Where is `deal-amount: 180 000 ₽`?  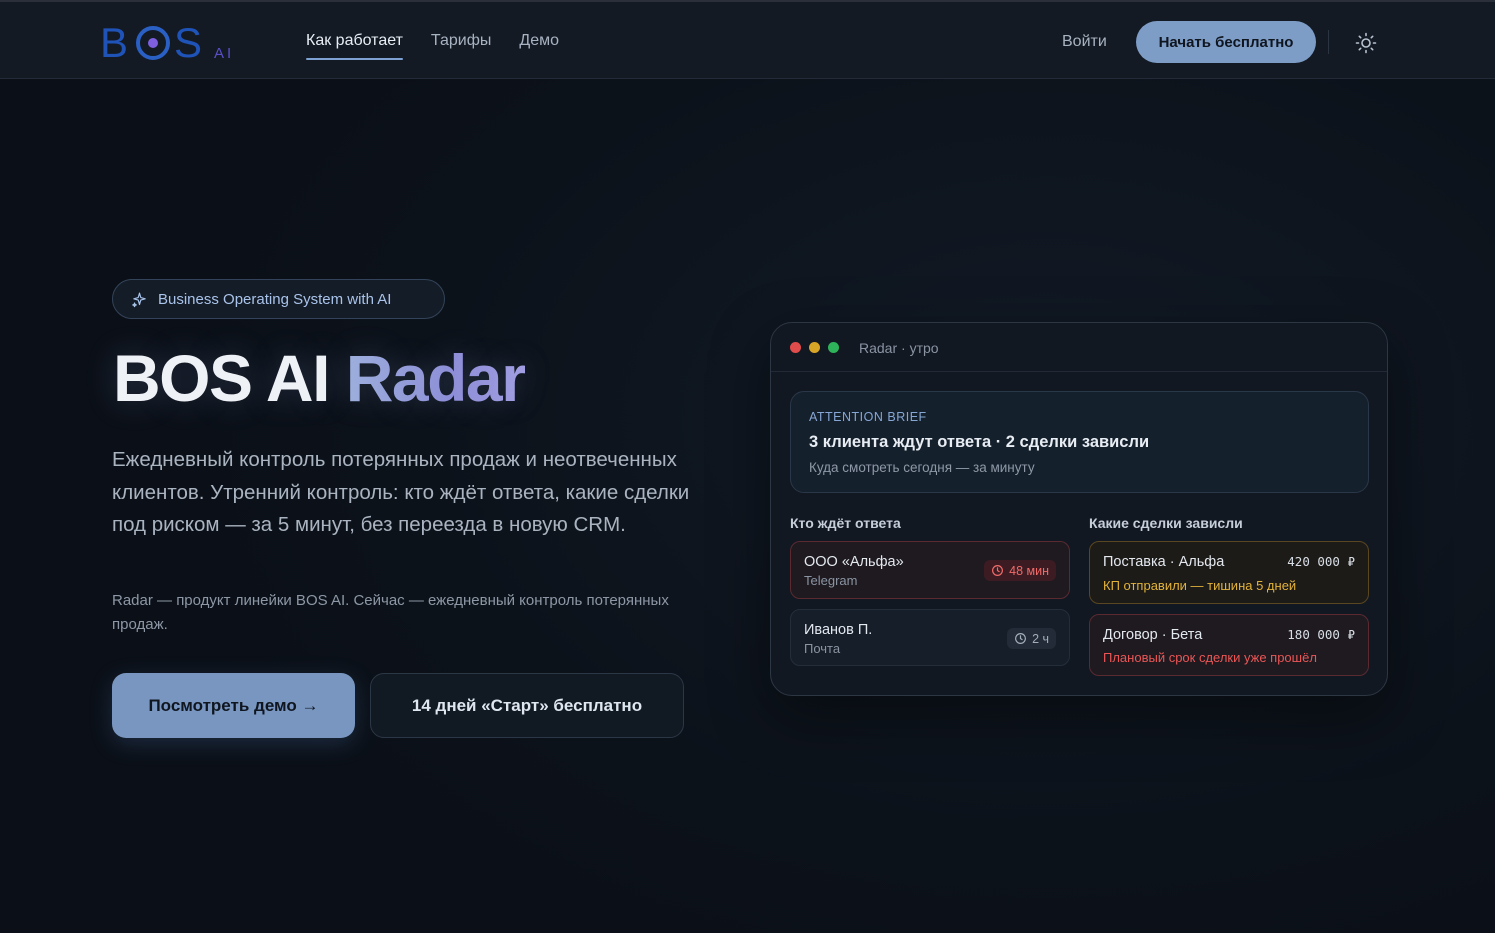
deal-amount: 180 000 ₽ is located at coordinates (1321, 634).